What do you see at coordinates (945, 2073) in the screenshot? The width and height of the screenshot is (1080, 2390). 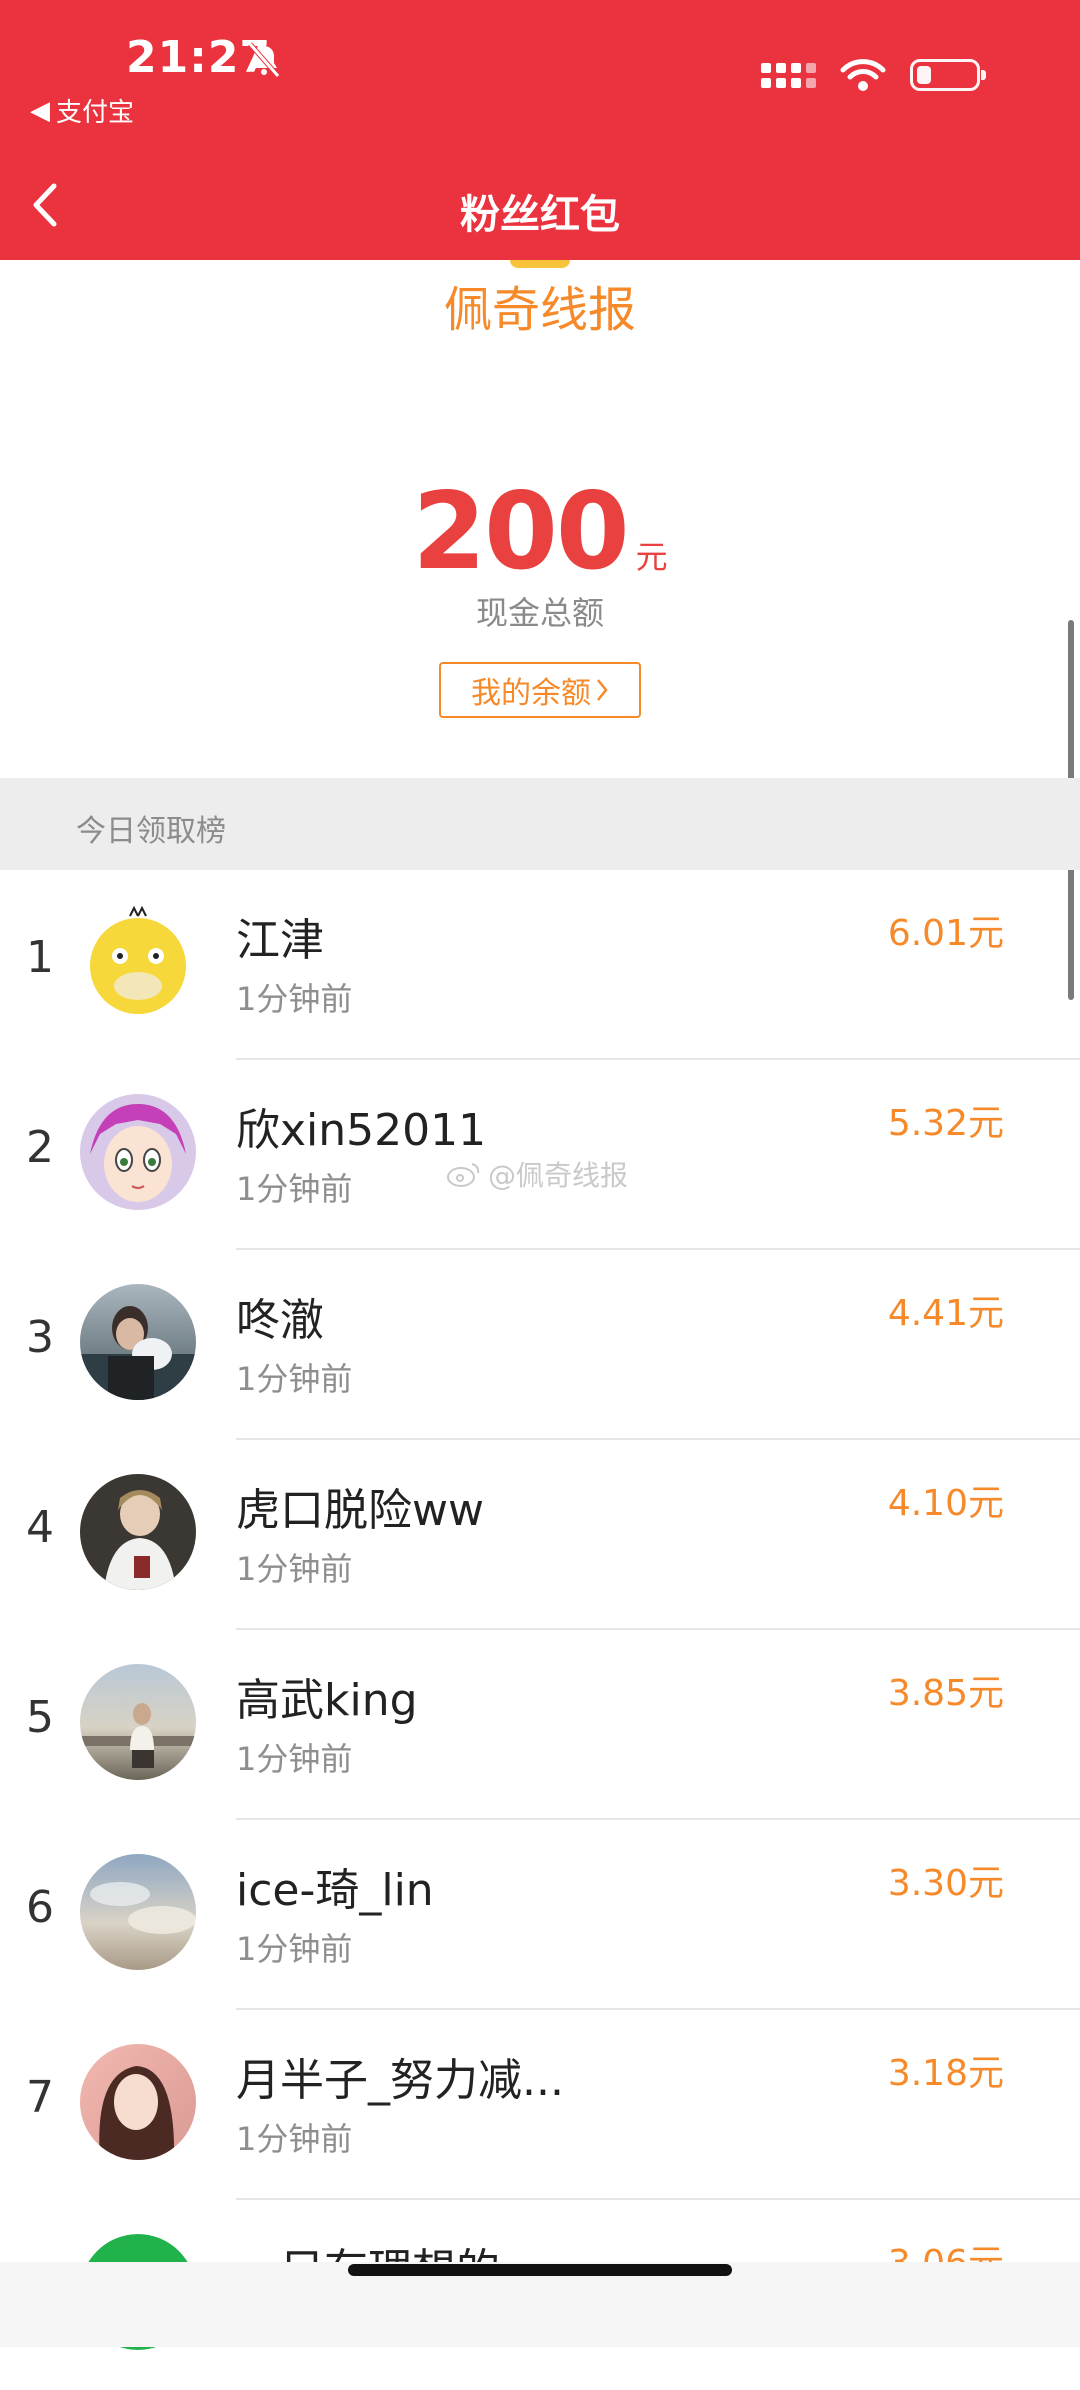 I see `claim-amount: 3.18元` at bounding box center [945, 2073].